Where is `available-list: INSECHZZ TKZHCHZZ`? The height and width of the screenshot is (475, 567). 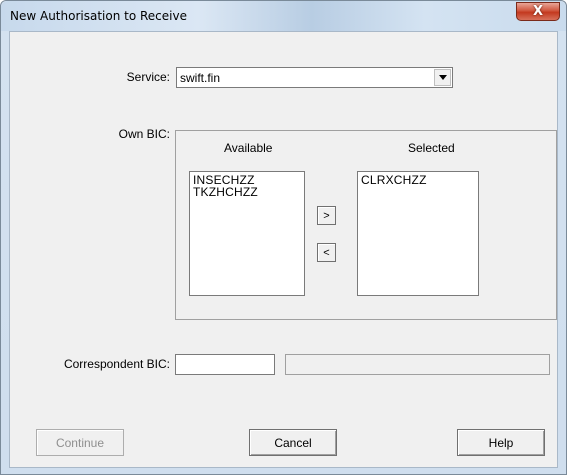 available-list: INSECHZZ TKZHCHZZ is located at coordinates (247, 233).